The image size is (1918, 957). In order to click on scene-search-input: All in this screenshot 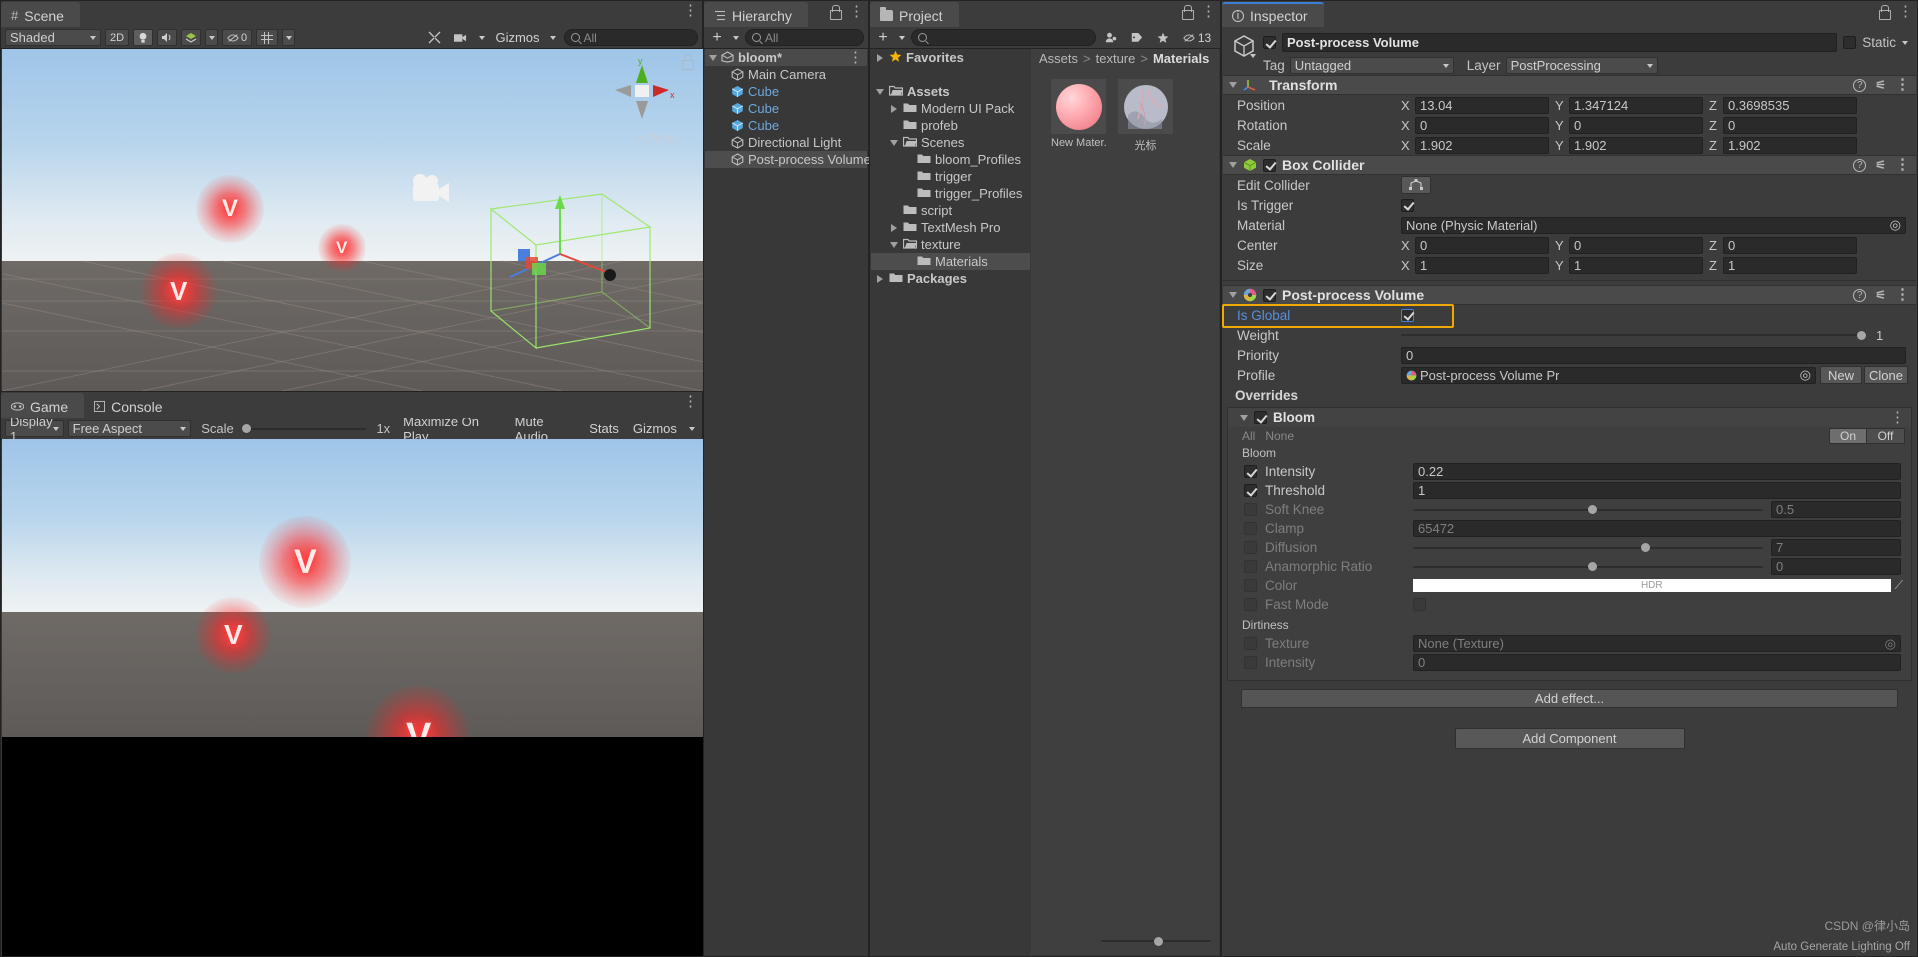, I will do `click(630, 37)`.